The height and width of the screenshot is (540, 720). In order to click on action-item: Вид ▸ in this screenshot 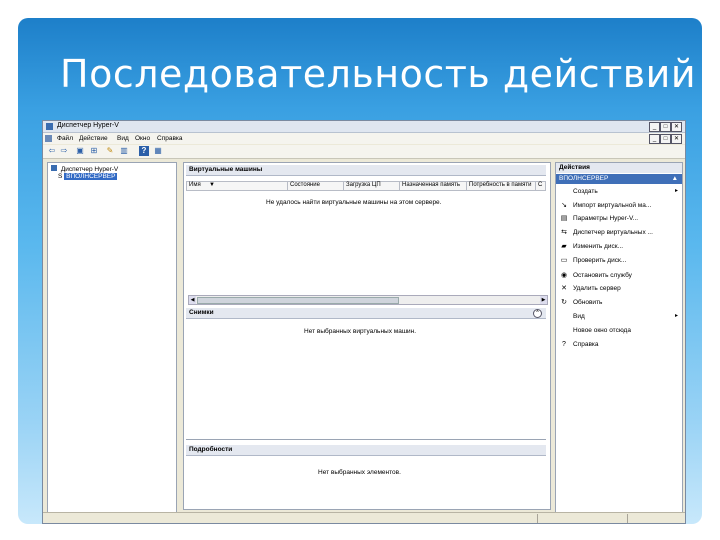, I will do `click(619, 318)`.